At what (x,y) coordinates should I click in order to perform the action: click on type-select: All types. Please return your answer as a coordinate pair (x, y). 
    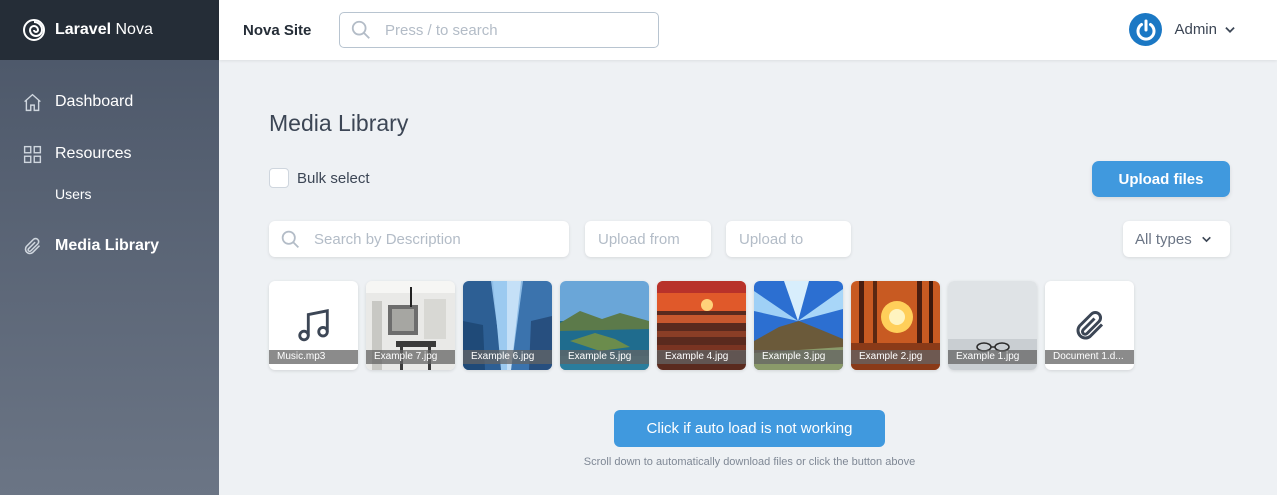
    Looking at the image, I should click on (1176, 239).